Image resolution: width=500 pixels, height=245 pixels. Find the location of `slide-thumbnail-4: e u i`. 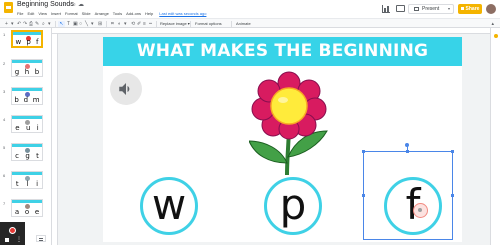

slide-thumbnail-4: e u i is located at coordinates (27, 124).